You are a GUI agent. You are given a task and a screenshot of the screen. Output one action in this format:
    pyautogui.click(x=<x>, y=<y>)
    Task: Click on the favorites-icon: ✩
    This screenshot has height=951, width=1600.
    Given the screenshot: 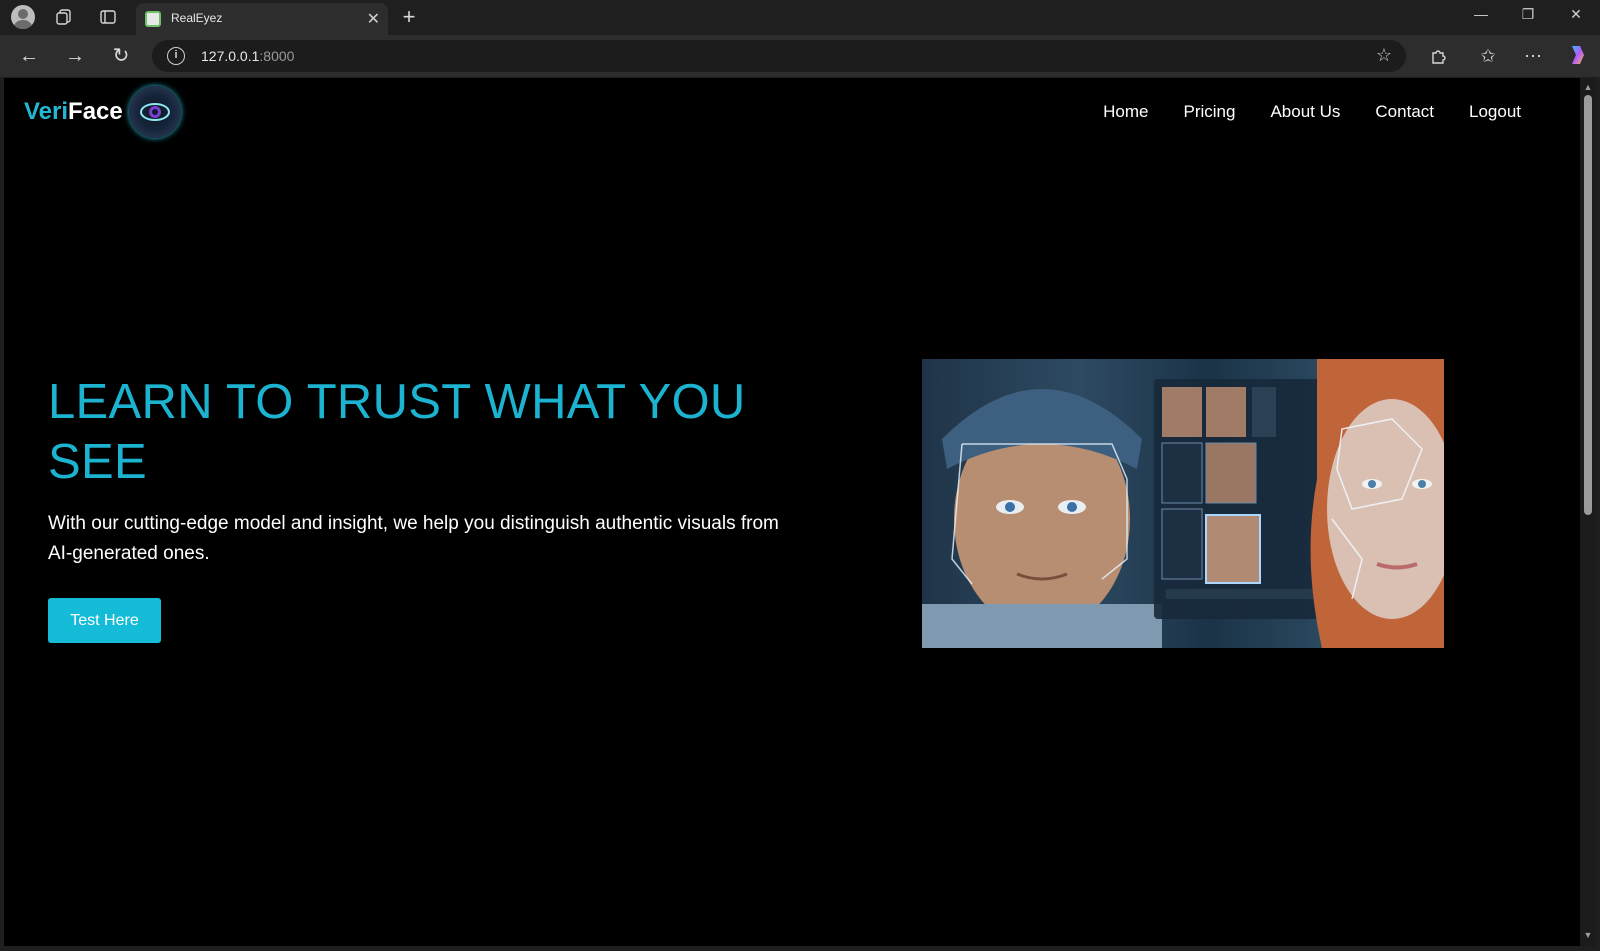 What is the action you would take?
    pyautogui.click(x=1488, y=56)
    